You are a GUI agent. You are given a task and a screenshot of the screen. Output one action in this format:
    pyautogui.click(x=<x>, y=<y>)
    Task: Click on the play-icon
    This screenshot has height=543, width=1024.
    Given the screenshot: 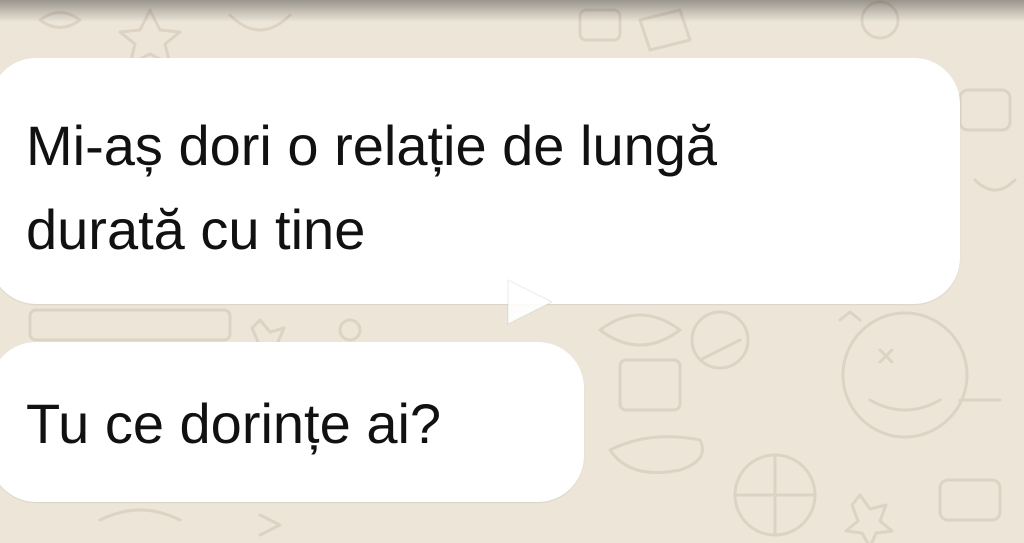 What is the action you would take?
    pyautogui.click(x=530, y=304)
    